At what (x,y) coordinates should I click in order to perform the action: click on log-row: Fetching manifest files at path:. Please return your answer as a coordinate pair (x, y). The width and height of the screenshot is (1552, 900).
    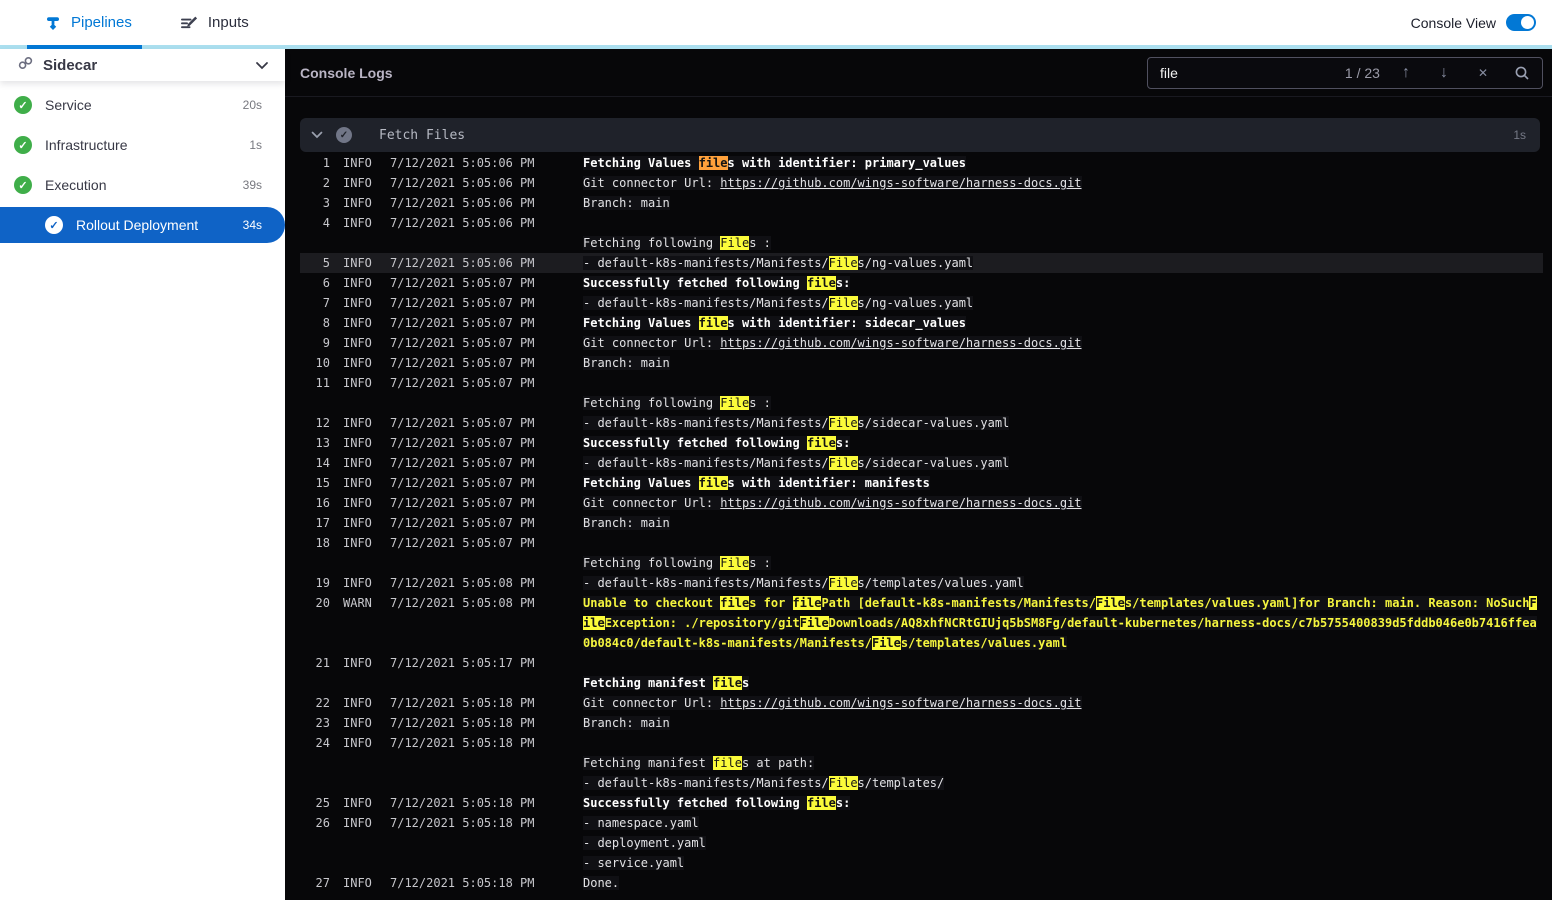
    Looking at the image, I should click on (921, 763).